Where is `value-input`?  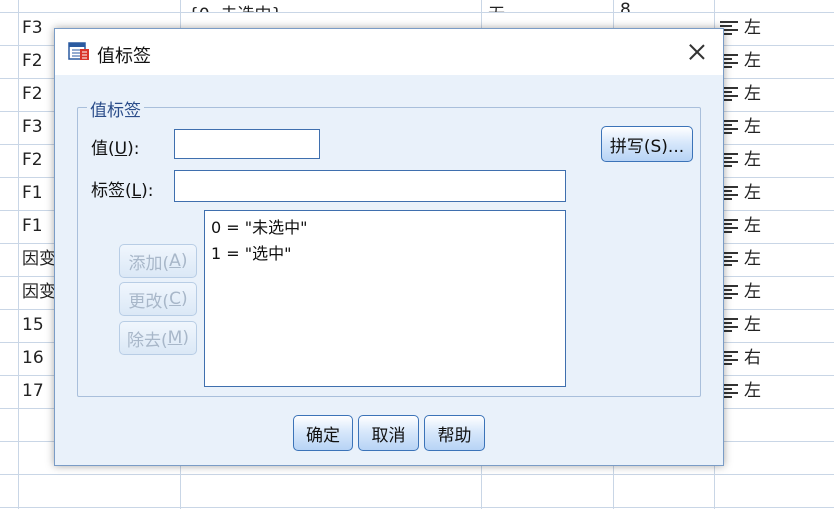 value-input is located at coordinates (247, 144).